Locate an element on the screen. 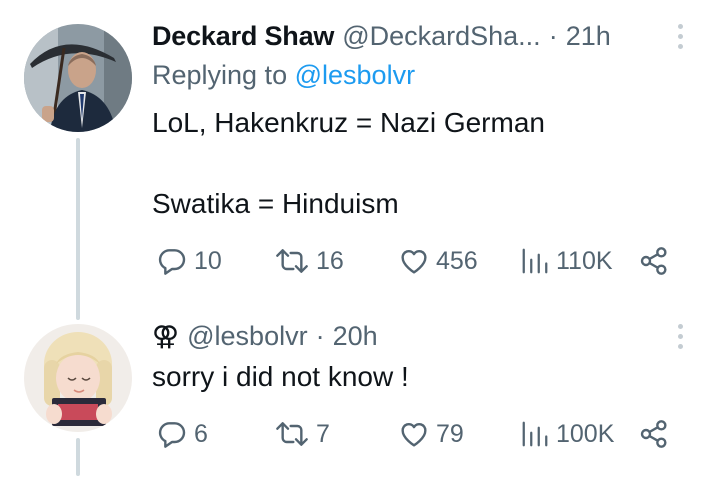 The width and height of the screenshot is (719, 483). reply-button: 6 is located at coordinates (182, 434).